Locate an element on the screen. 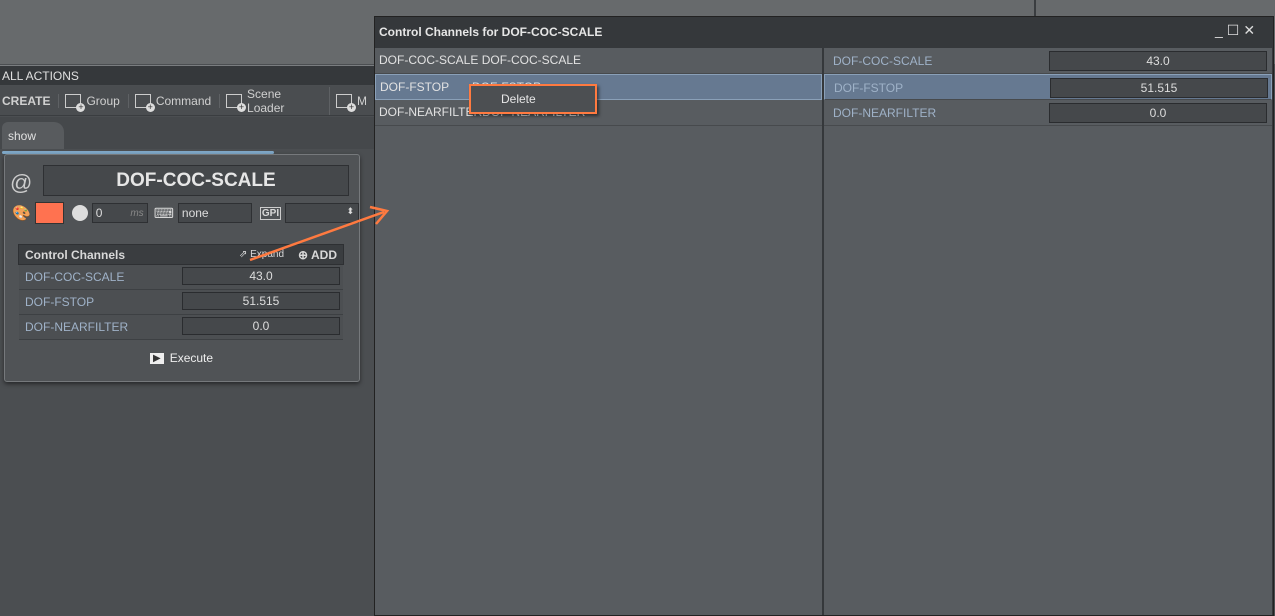  clock-icon is located at coordinates (79, 213).